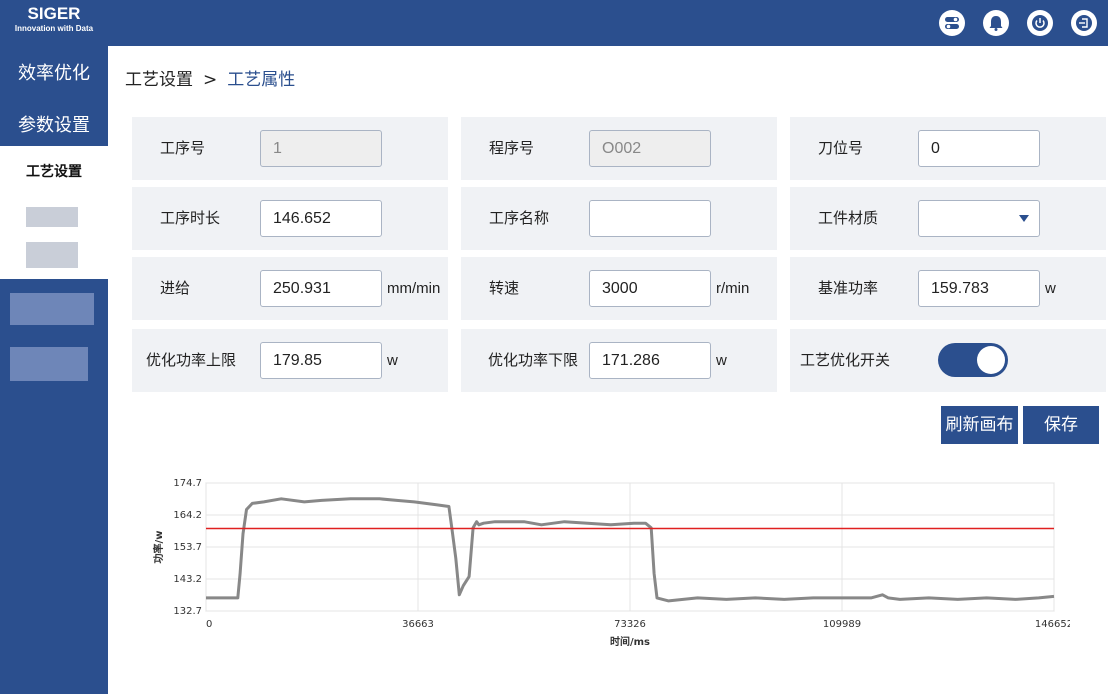 The width and height of the screenshot is (1108, 694). I want to click on field-tool-no: 刀位号 0, so click(948, 148).